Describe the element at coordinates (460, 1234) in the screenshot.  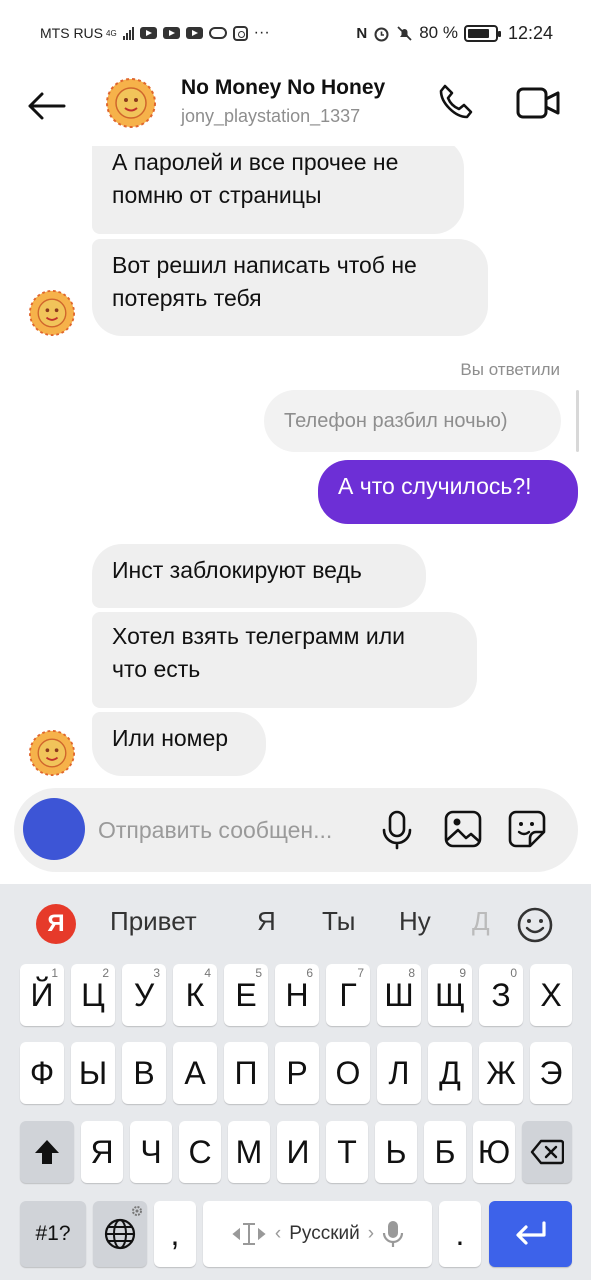
I see `period-key: .` at that location.